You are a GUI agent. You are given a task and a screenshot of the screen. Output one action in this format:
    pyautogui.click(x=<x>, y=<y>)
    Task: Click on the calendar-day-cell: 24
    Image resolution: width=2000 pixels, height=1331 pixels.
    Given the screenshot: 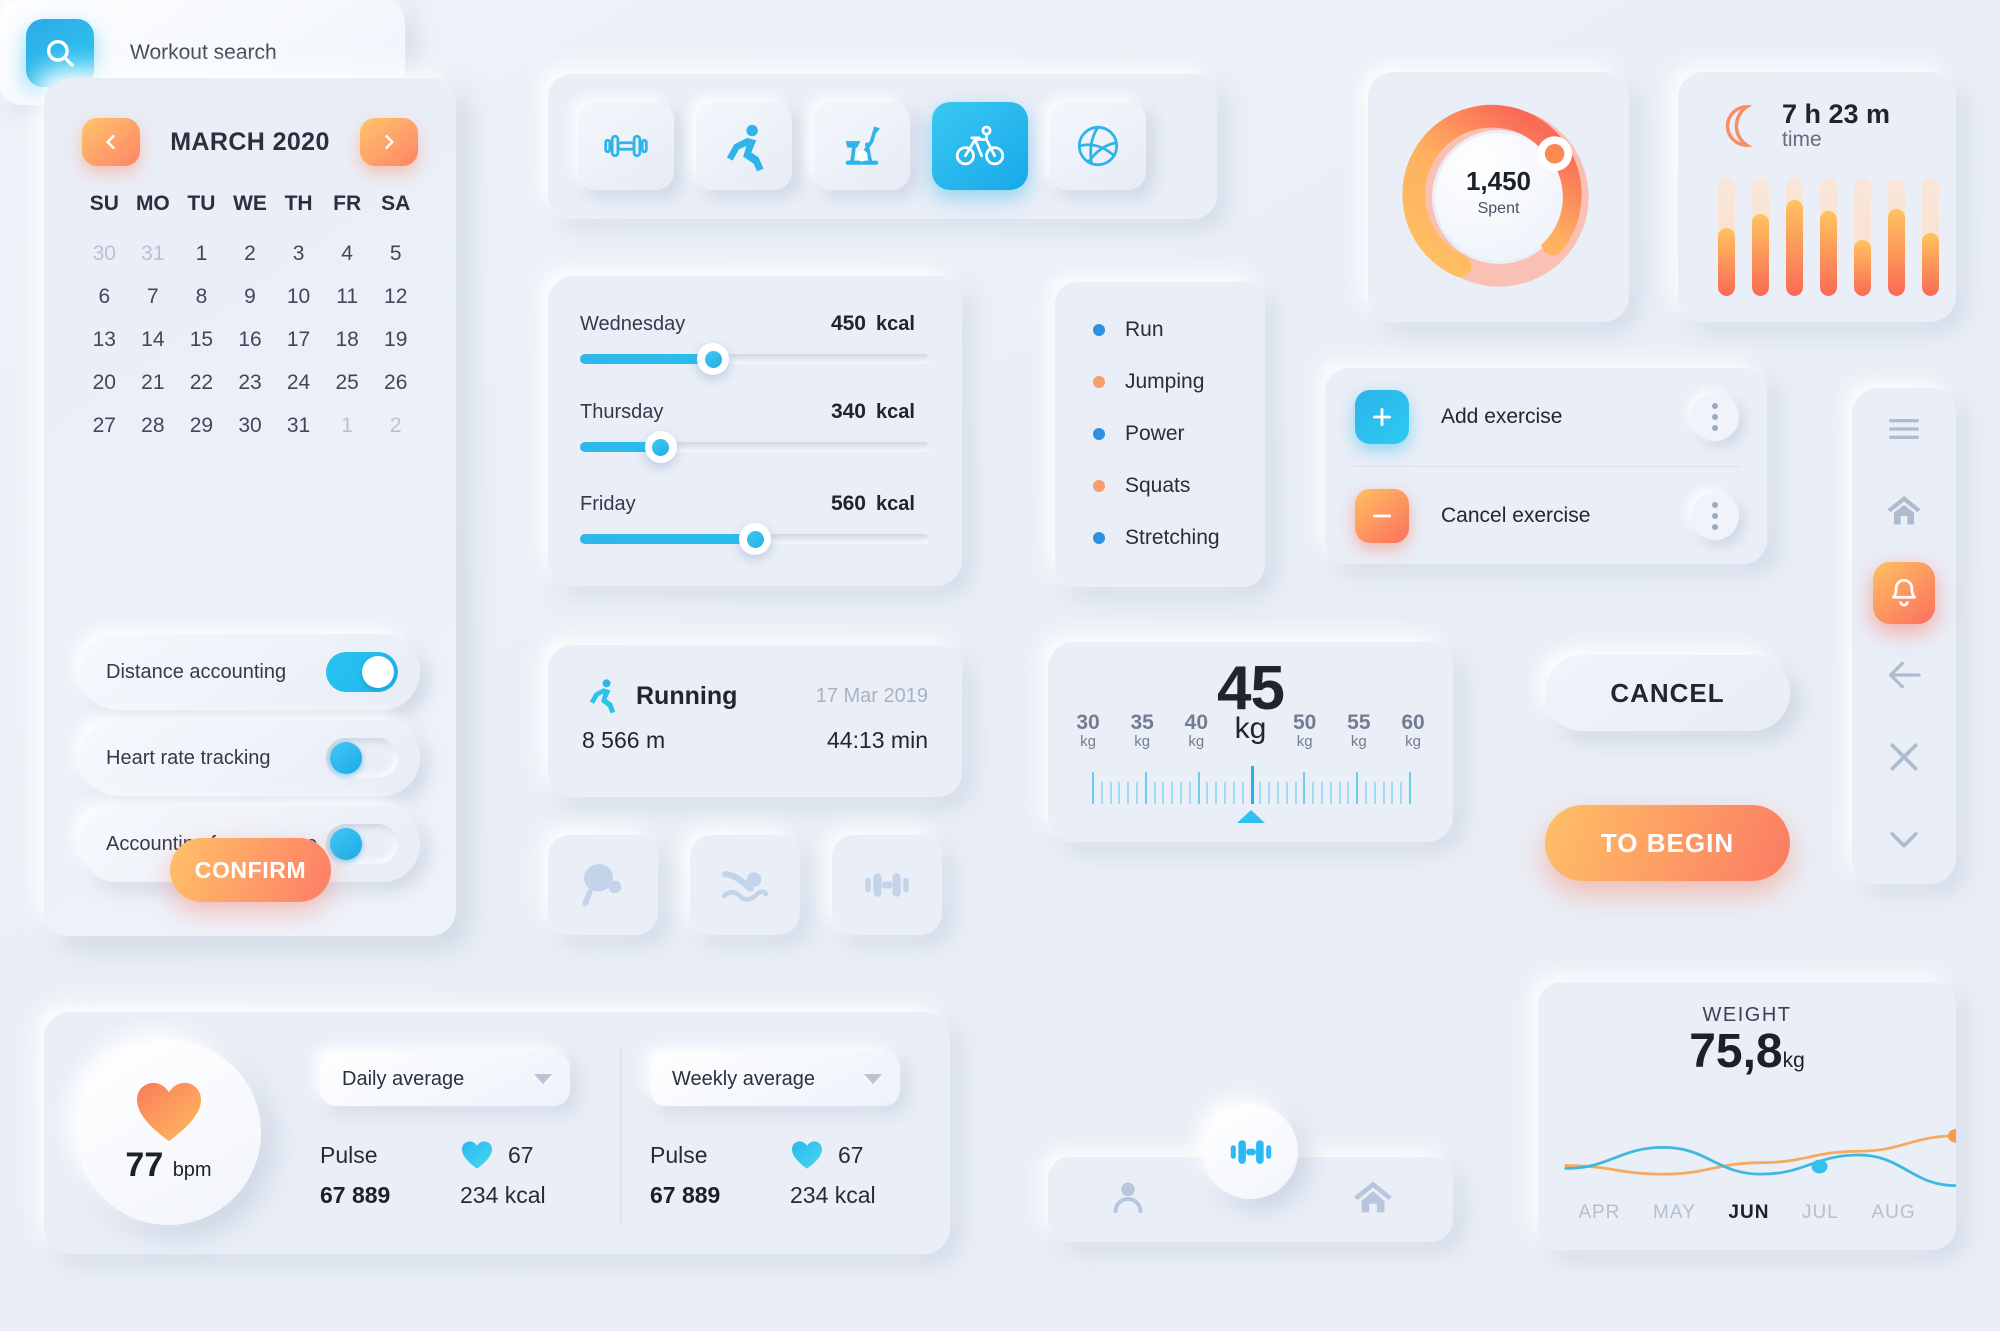 What is the action you would take?
    pyautogui.click(x=298, y=383)
    